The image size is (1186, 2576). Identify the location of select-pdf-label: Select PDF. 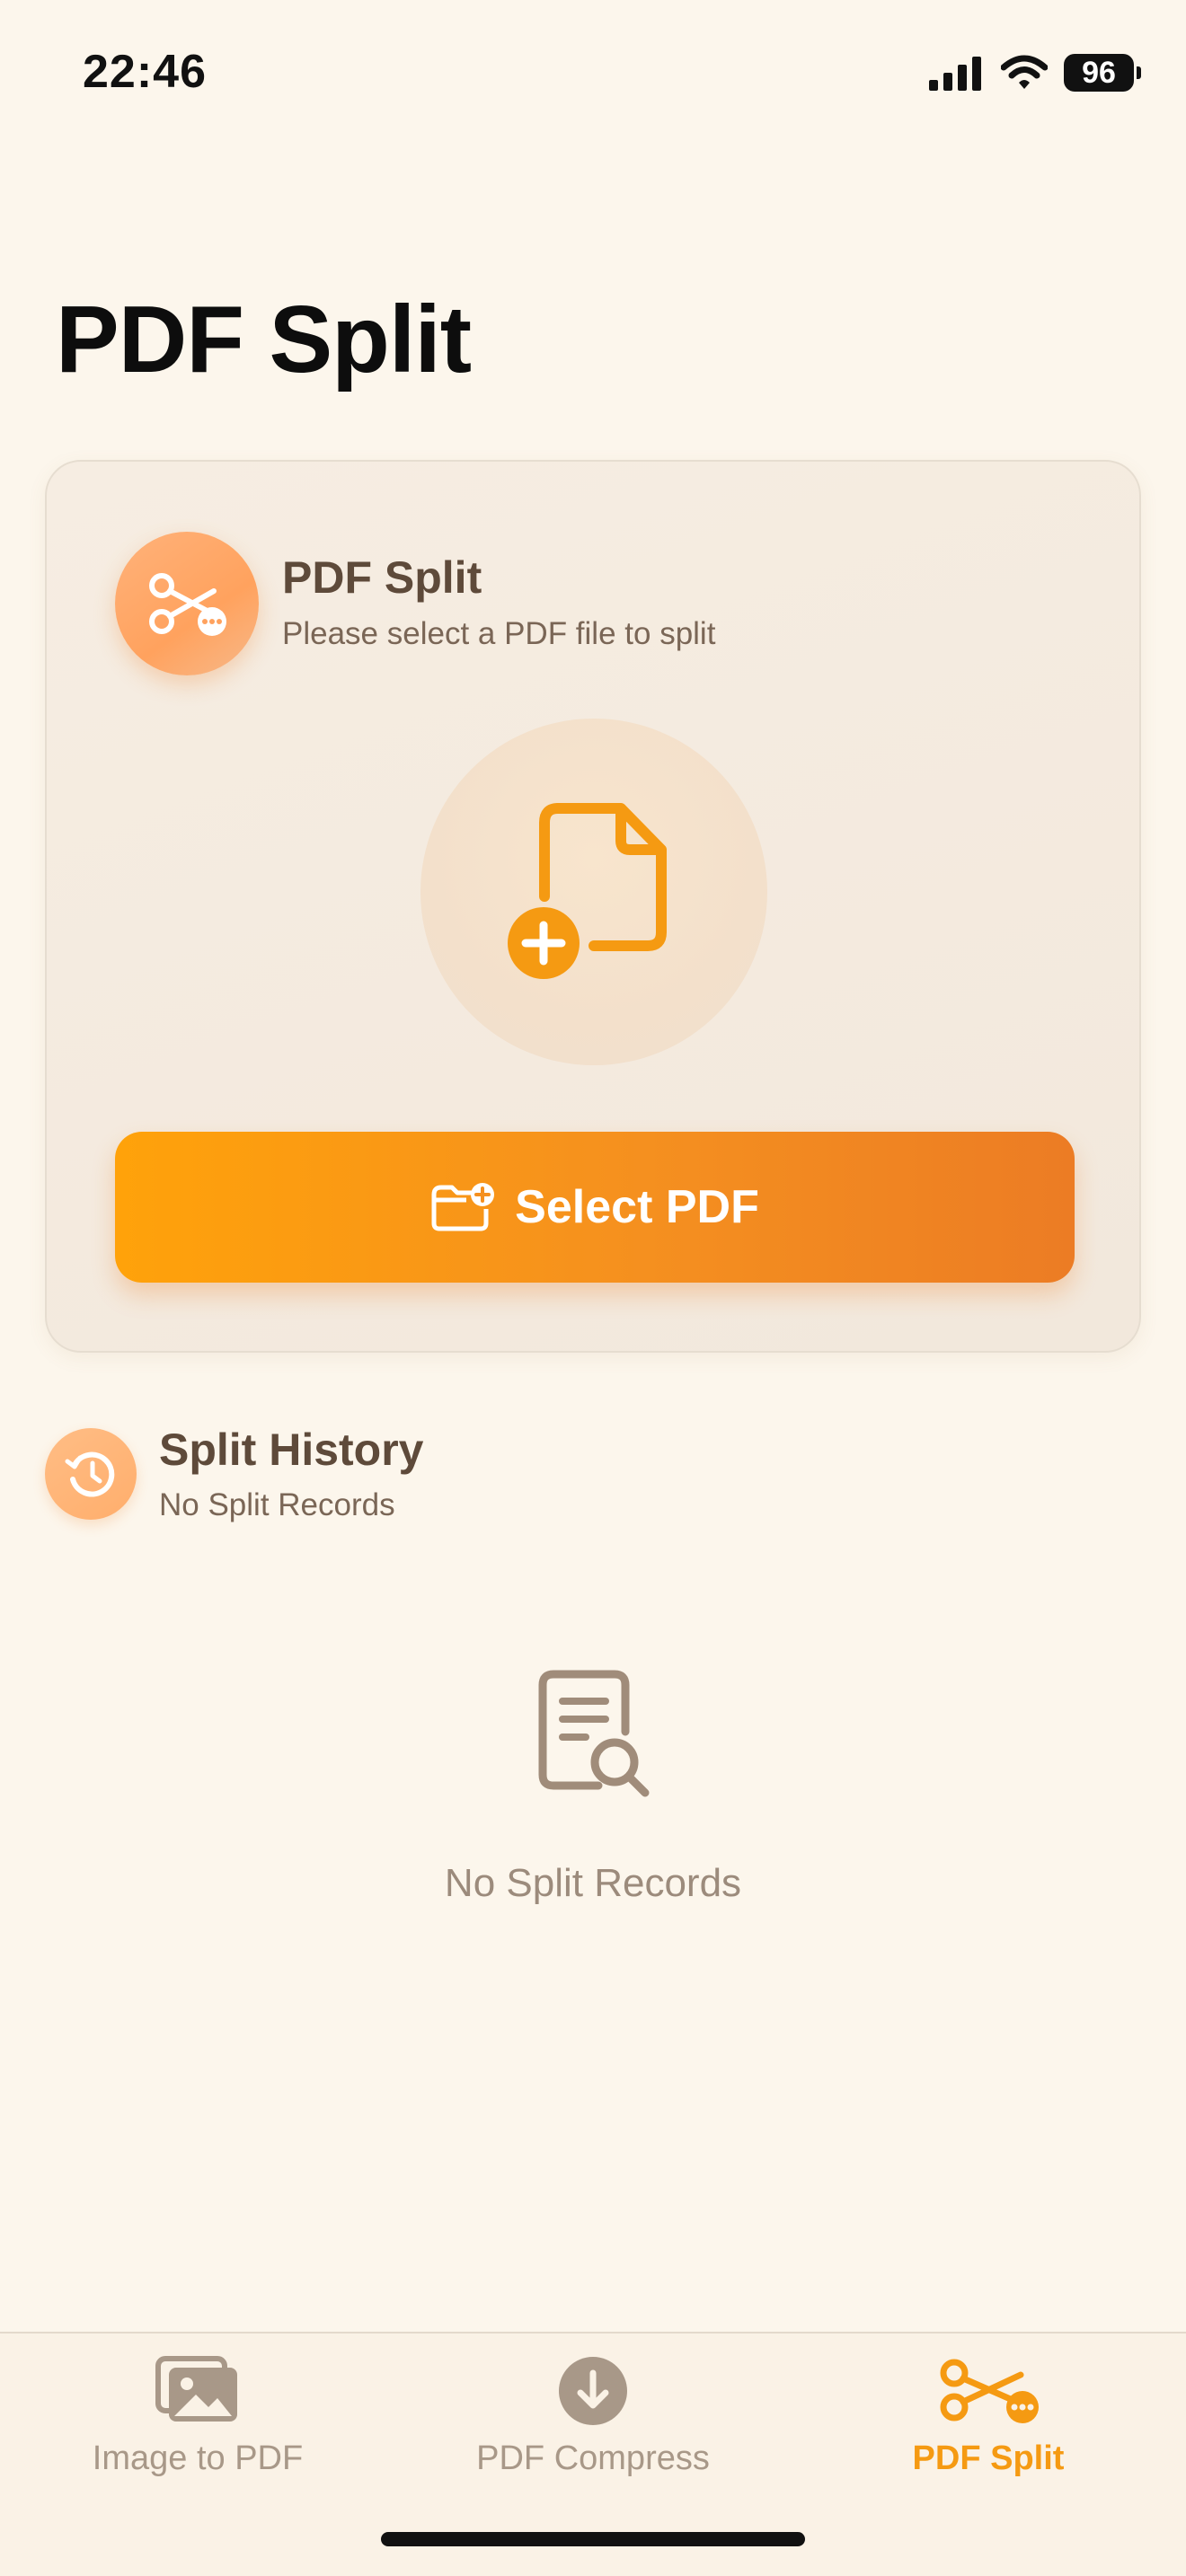
(637, 1207).